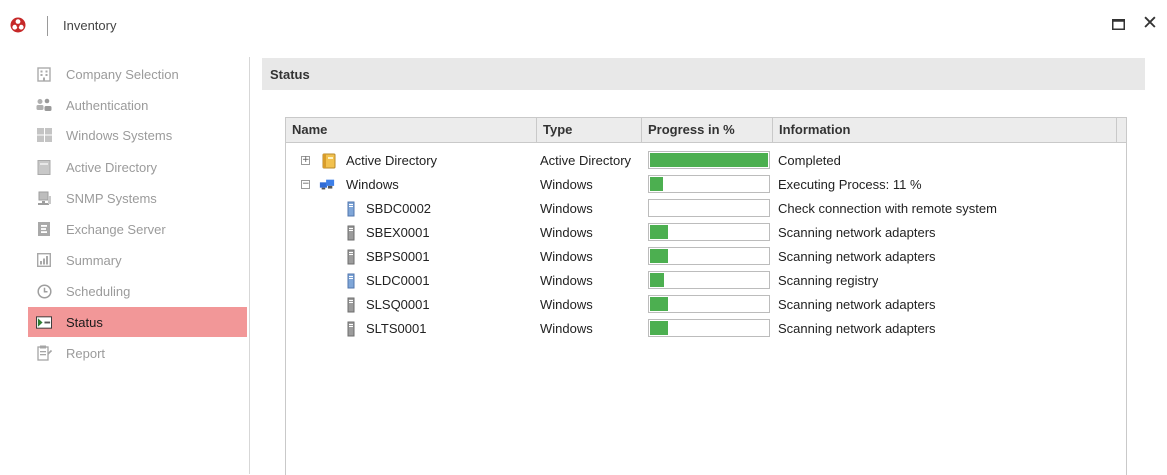  I want to click on nav-item-snmp-systems: SNMP Systems, so click(137, 198).